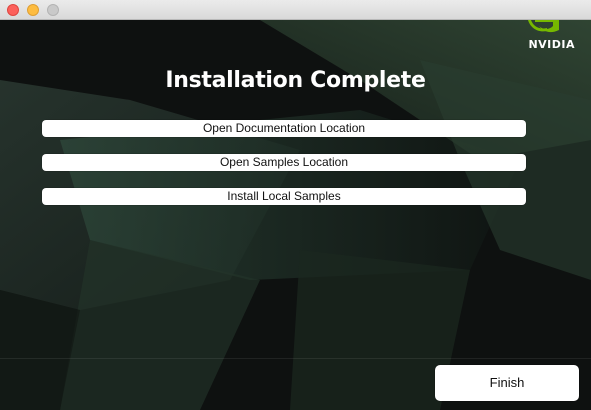 The width and height of the screenshot is (591, 410). What do you see at coordinates (295, 10) in the screenshot?
I see `title-bar` at bounding box center [295, 10].